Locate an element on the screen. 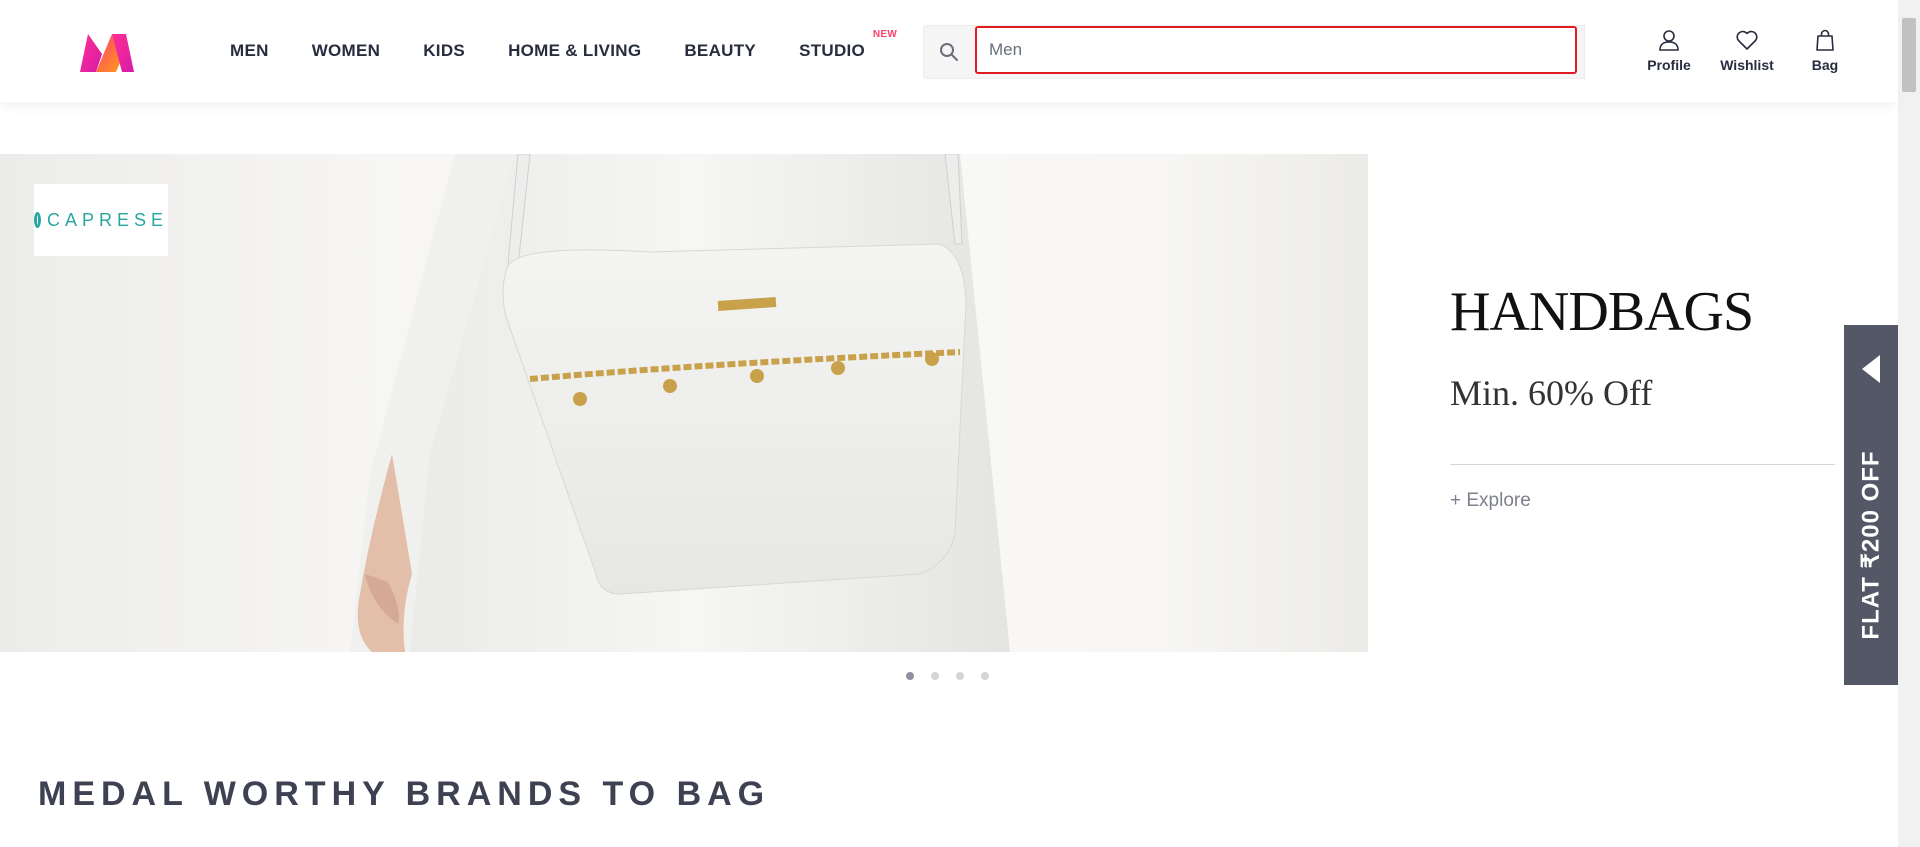 Image resolution: width=1920 pixels, height=847 pixels. chevron-left-icon is located at coordinates (1871, 369).